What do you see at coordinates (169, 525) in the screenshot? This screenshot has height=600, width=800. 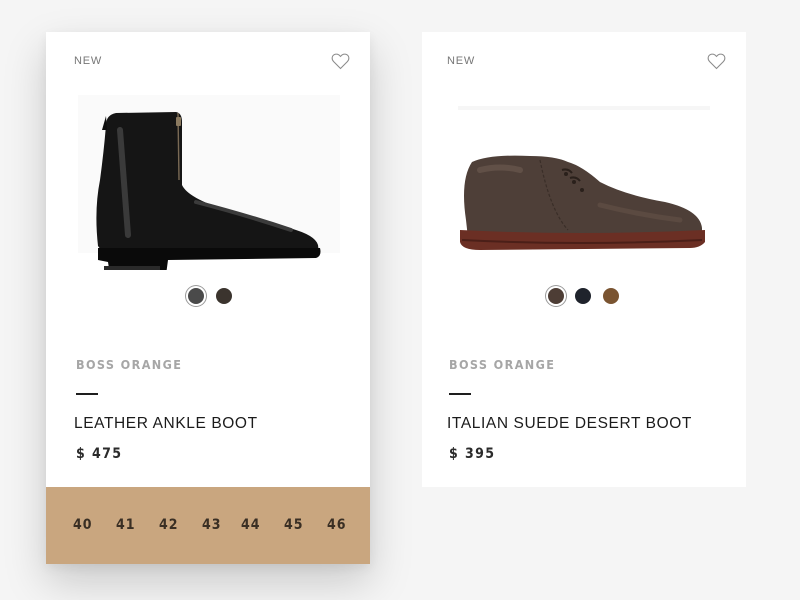 I see `size-option: 42` at bounding box center [169, 525].